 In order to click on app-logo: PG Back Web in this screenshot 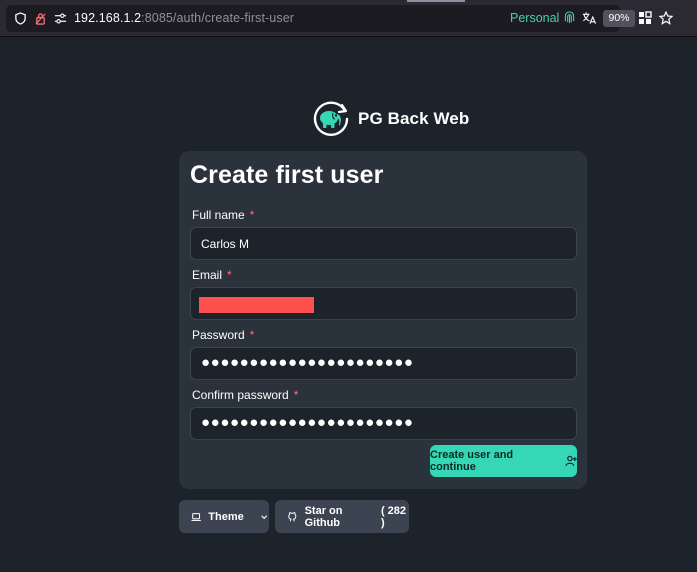, I will do `click(390, 119)`.